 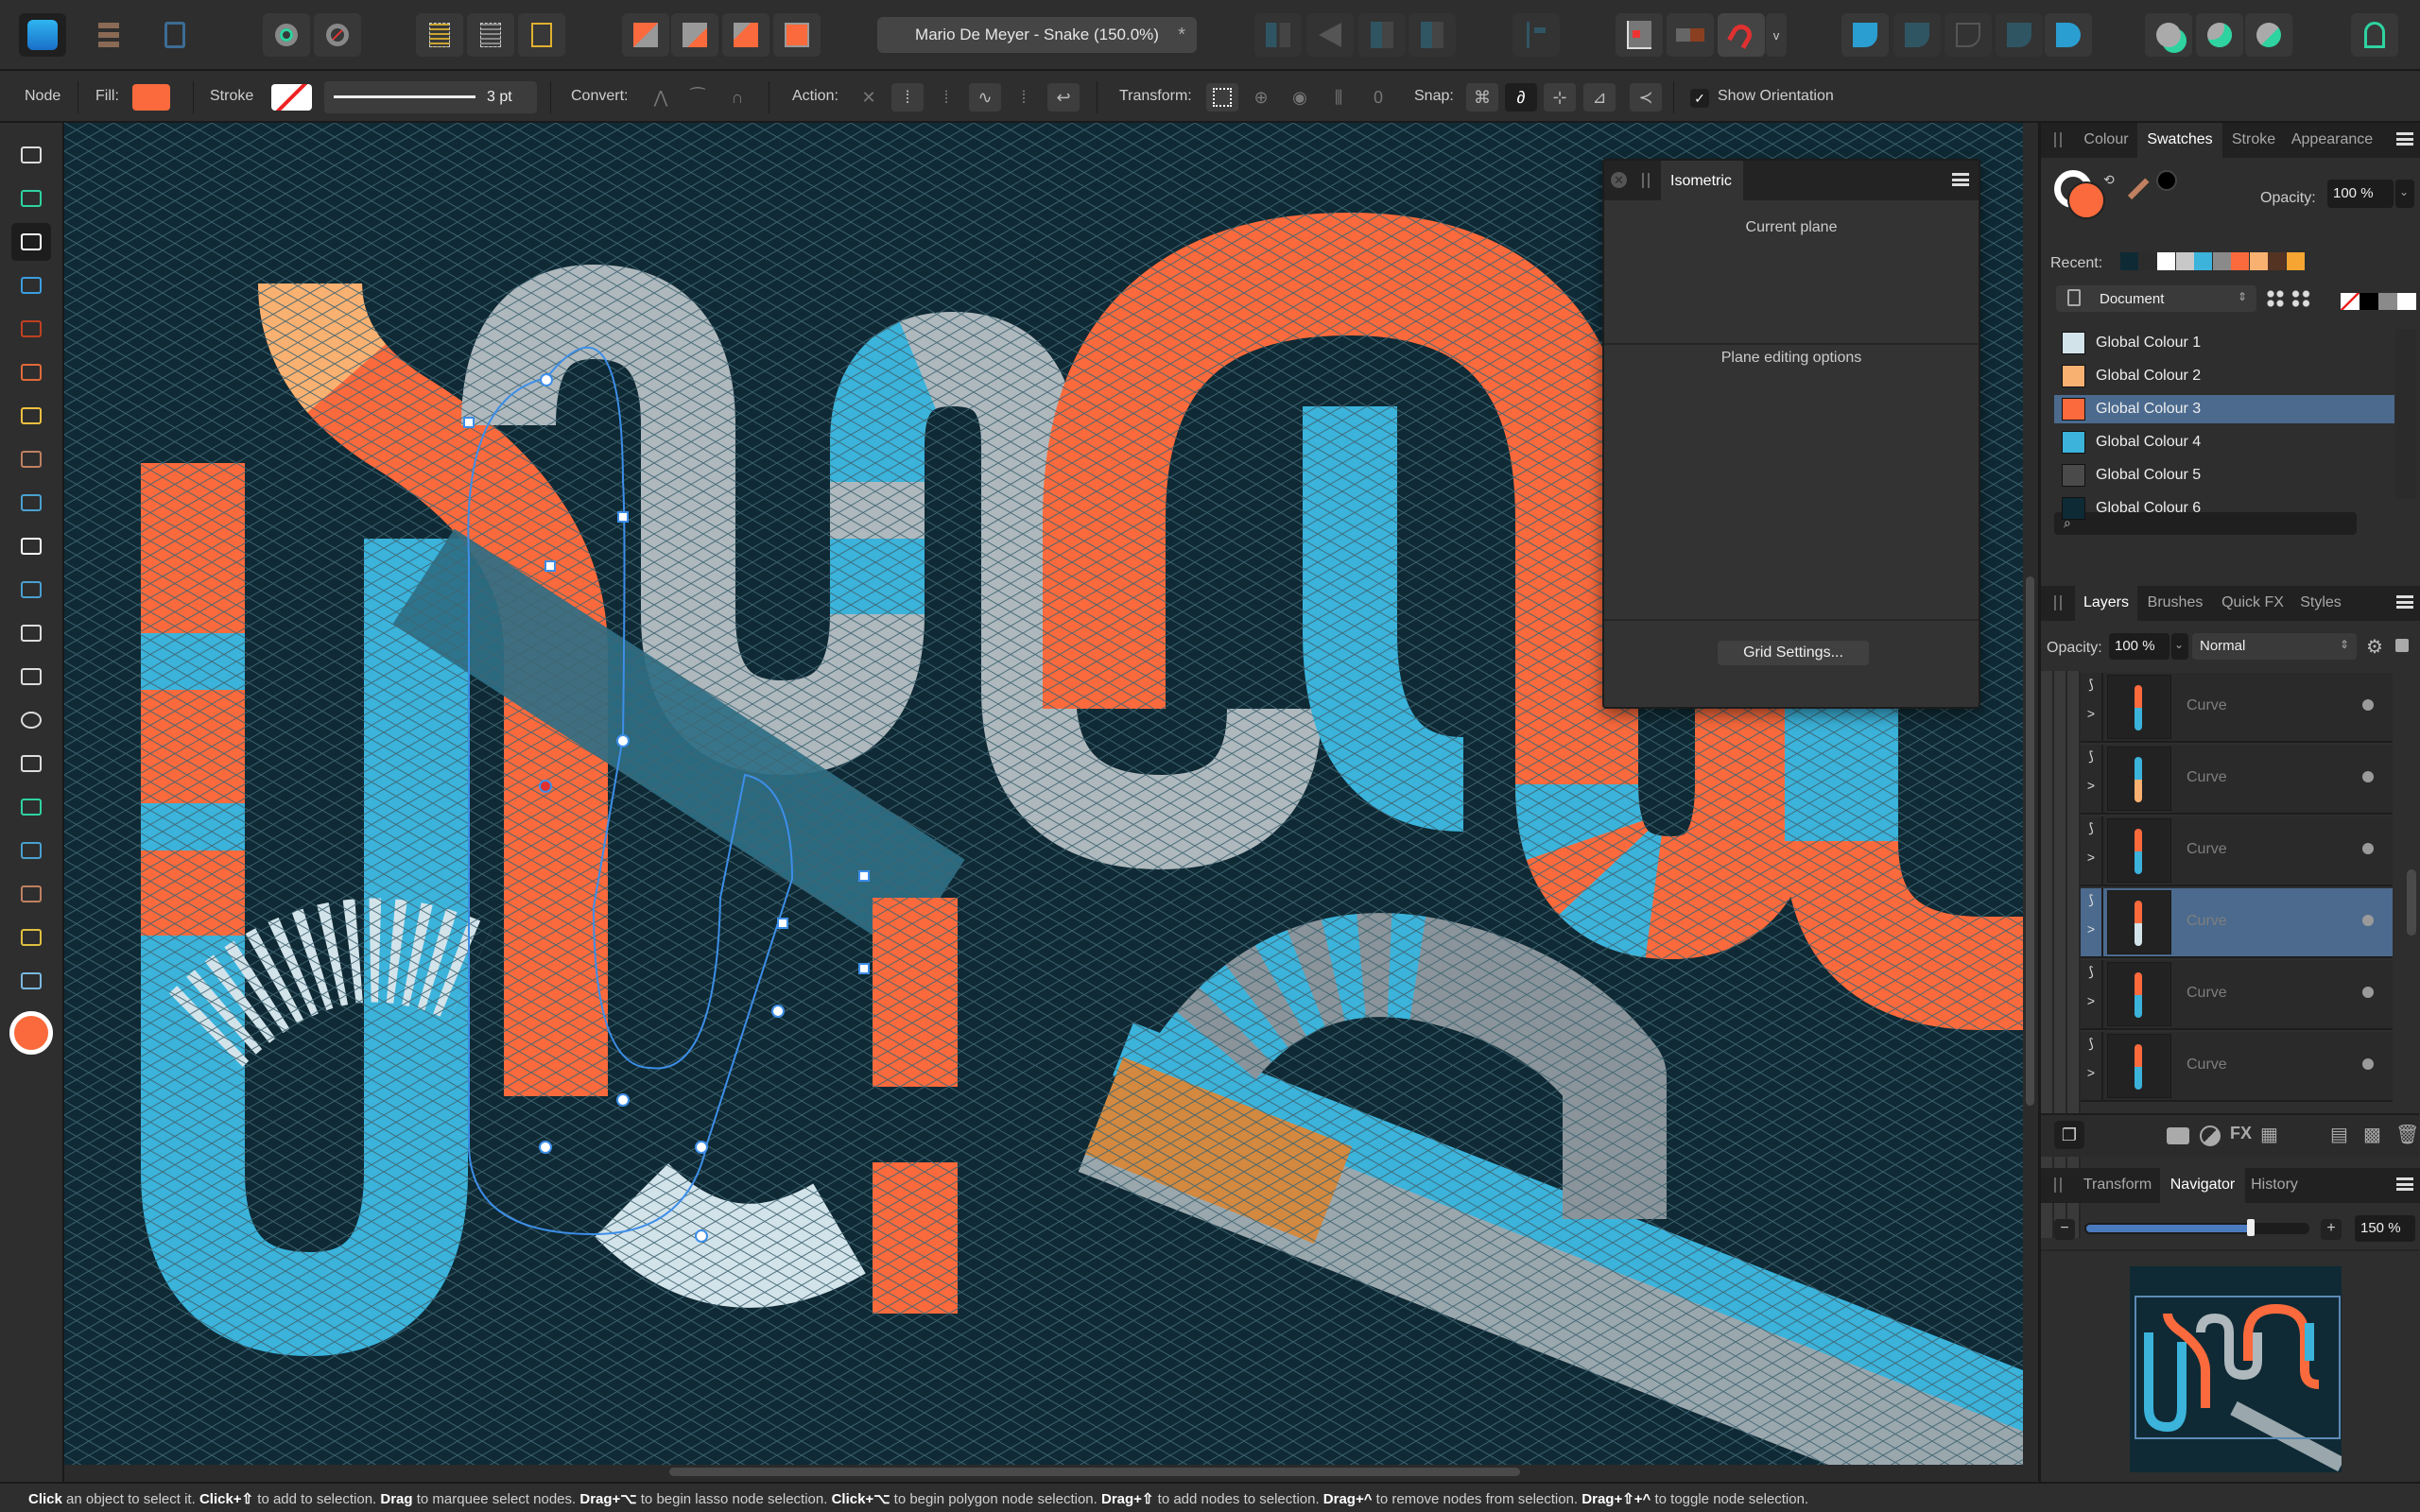 What do you see at coordinates (2166, 180) in the screenshot?
I see `picked-colour-well` at bounding box center [2166, 180].